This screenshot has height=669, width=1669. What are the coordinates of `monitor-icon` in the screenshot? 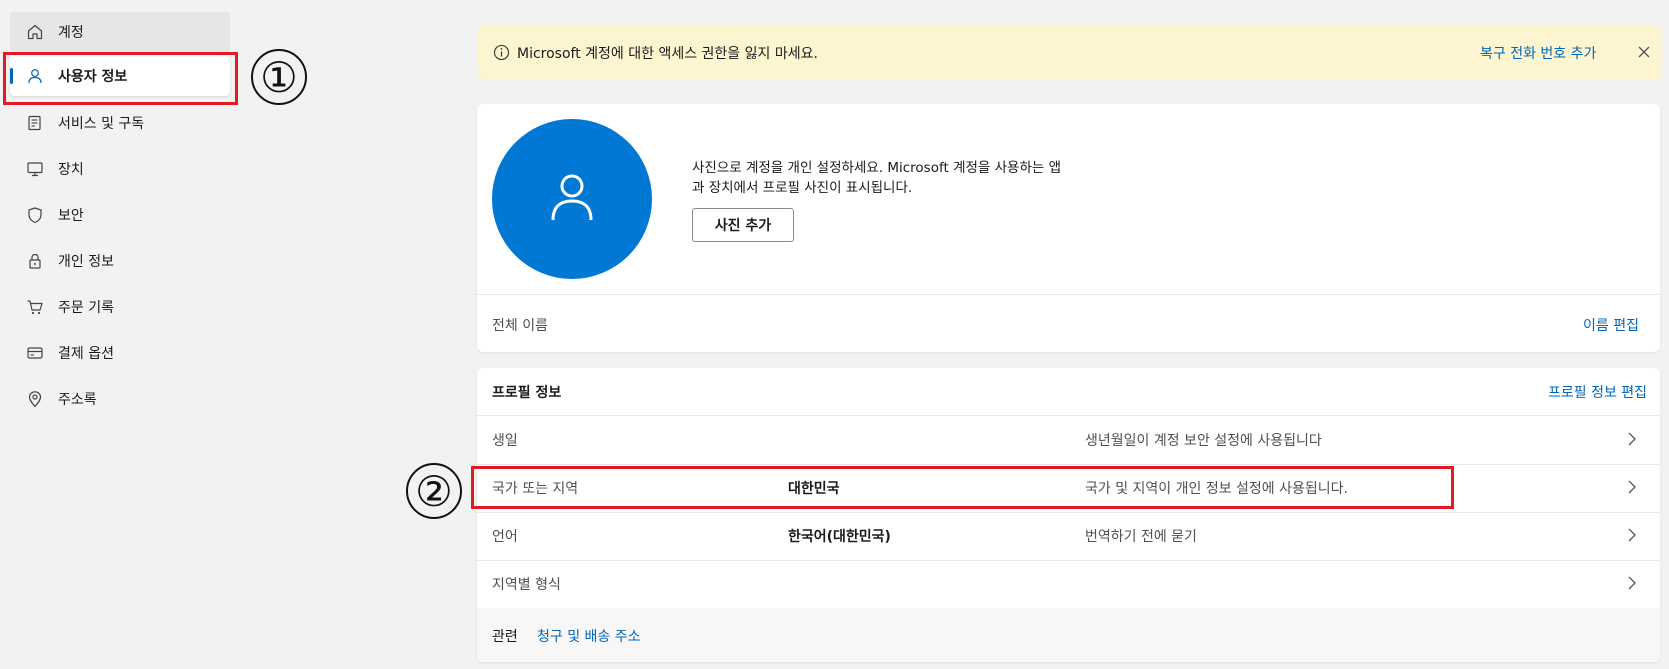 It's located at (35, 169).